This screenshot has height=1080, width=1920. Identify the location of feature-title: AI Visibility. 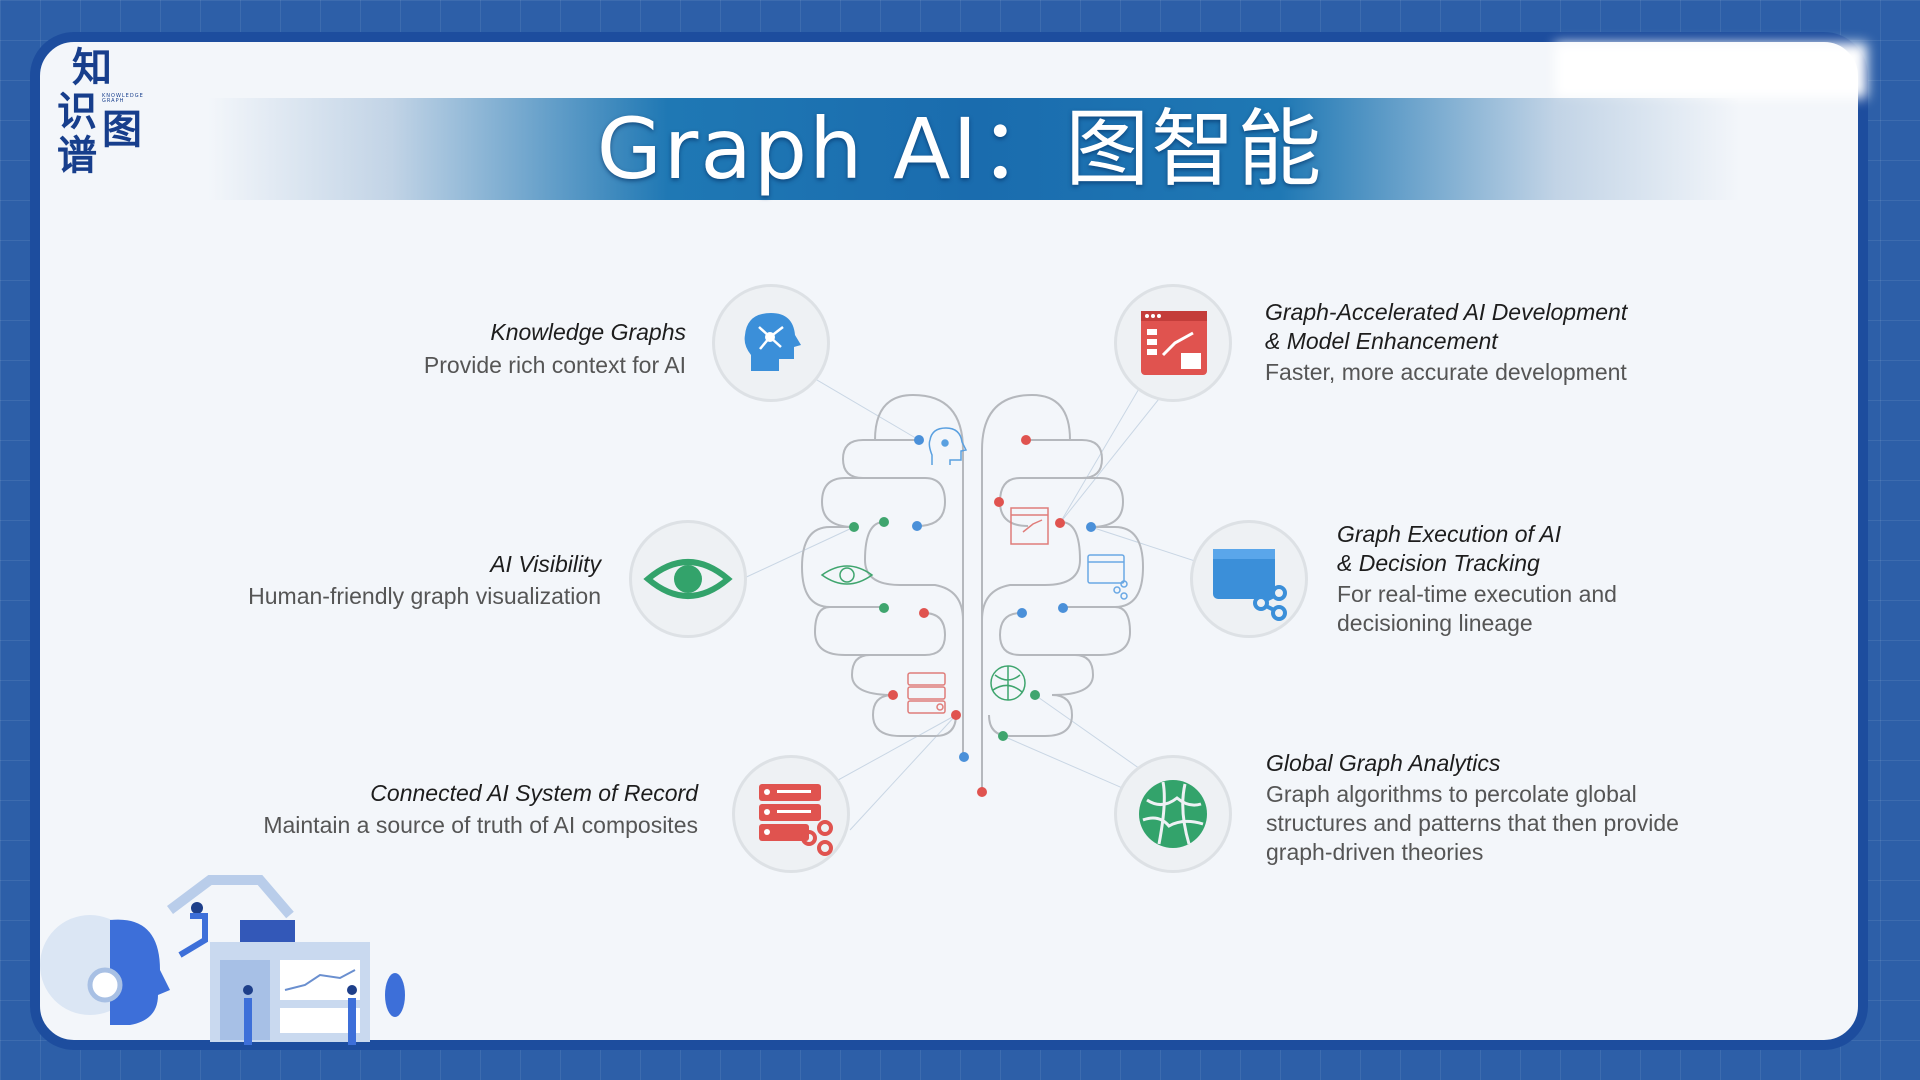
(545, 564).